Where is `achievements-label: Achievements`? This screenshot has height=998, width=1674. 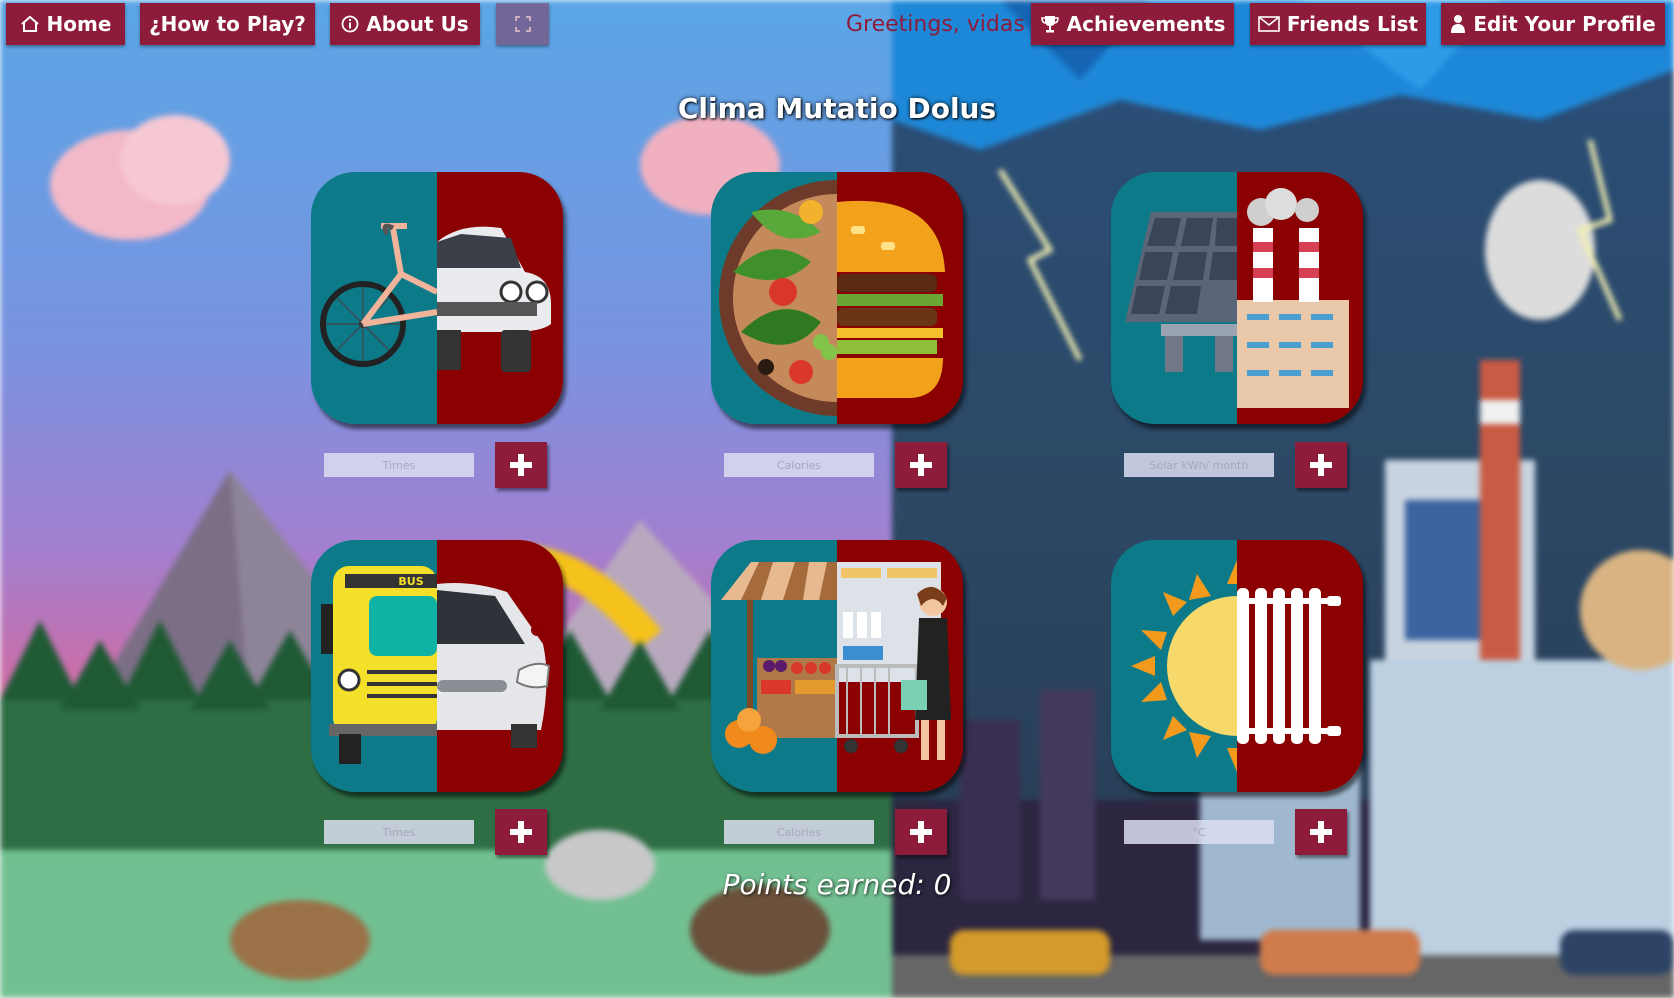
achievements-label: Achievements is located at coordinates (1146, 24).